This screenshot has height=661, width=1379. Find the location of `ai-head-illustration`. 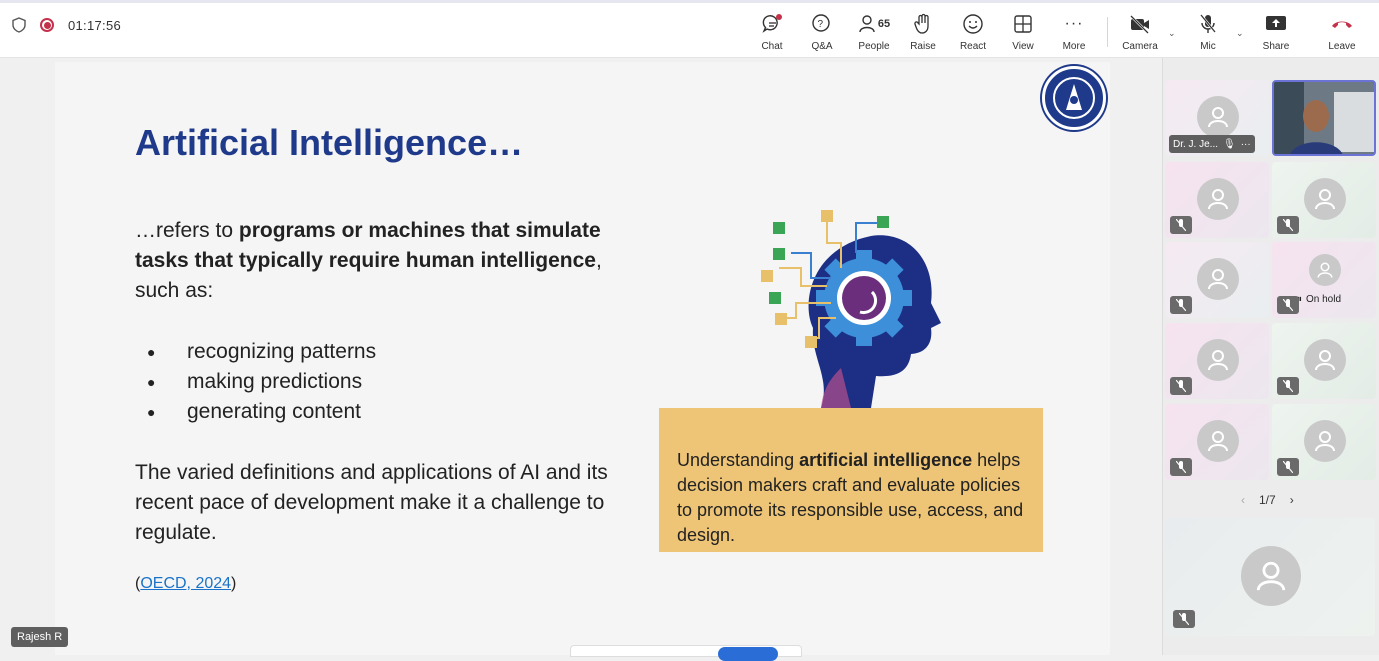

ai-head-illustration is located at coordinates (851, 309).